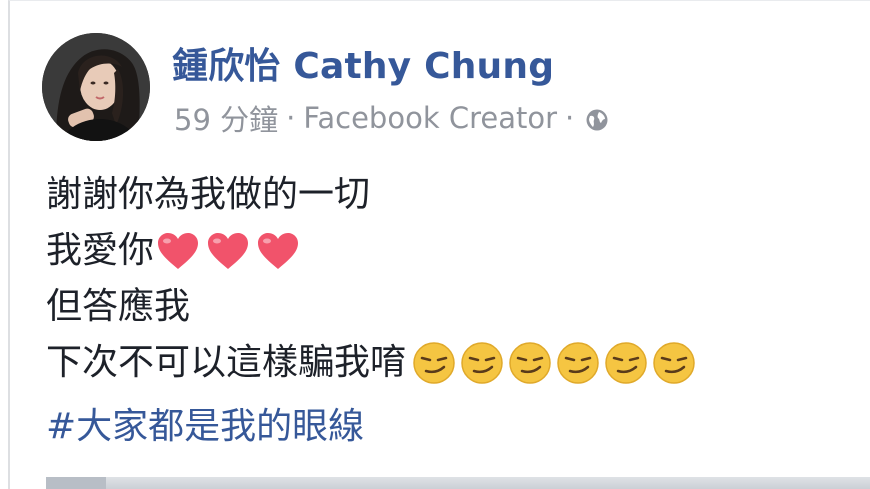 The height and width of the screenshot is (489, 870). What do you see at coordinates (446, 251) in the screenshot?
I see `post-line-2: 我愛你` at bounding box center [446, 251].